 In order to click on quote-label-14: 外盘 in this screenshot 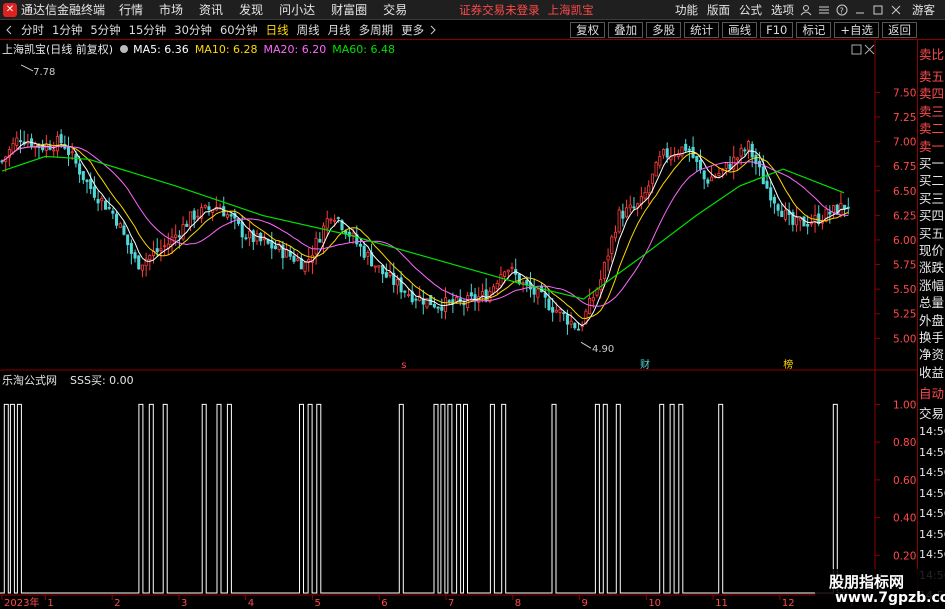, I will do `click(932, 319)`.